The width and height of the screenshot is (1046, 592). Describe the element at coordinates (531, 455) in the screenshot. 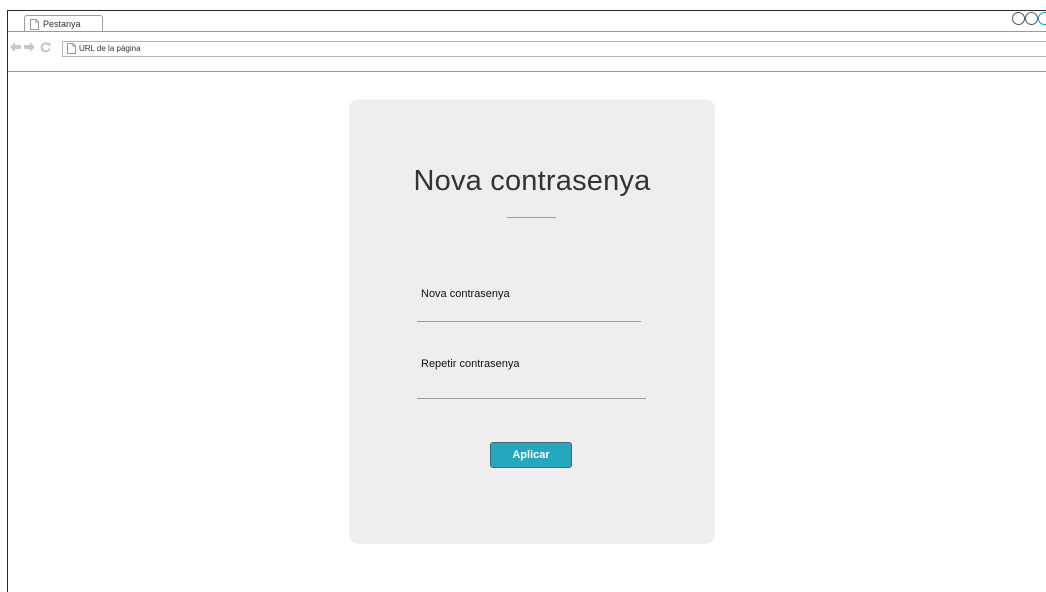

I see `apply-button: Aplicar` at that location.